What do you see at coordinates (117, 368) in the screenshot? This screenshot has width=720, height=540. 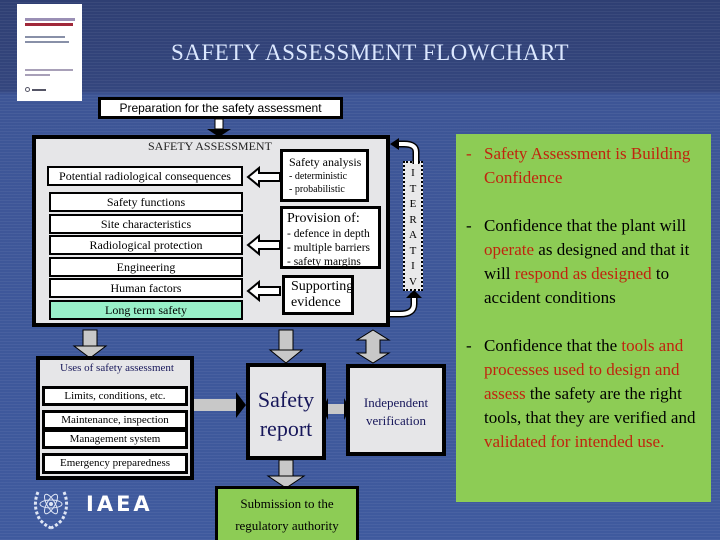 I see `uses-title: Uses of safety assessment` at bounding box center [117, 368].